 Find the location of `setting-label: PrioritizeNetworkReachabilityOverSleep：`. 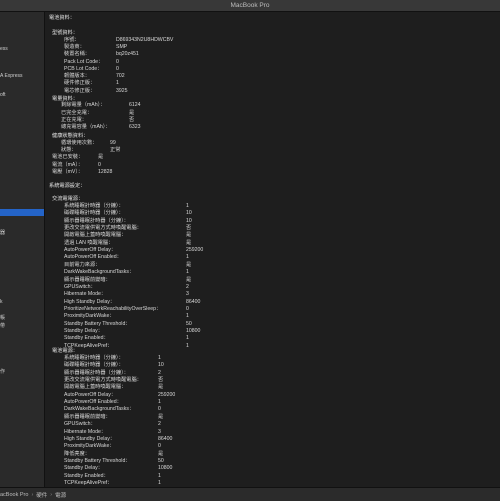

setting-label: PrioritizeNetworkReachabilityOverSleep： is located at coordinates (113, 308).